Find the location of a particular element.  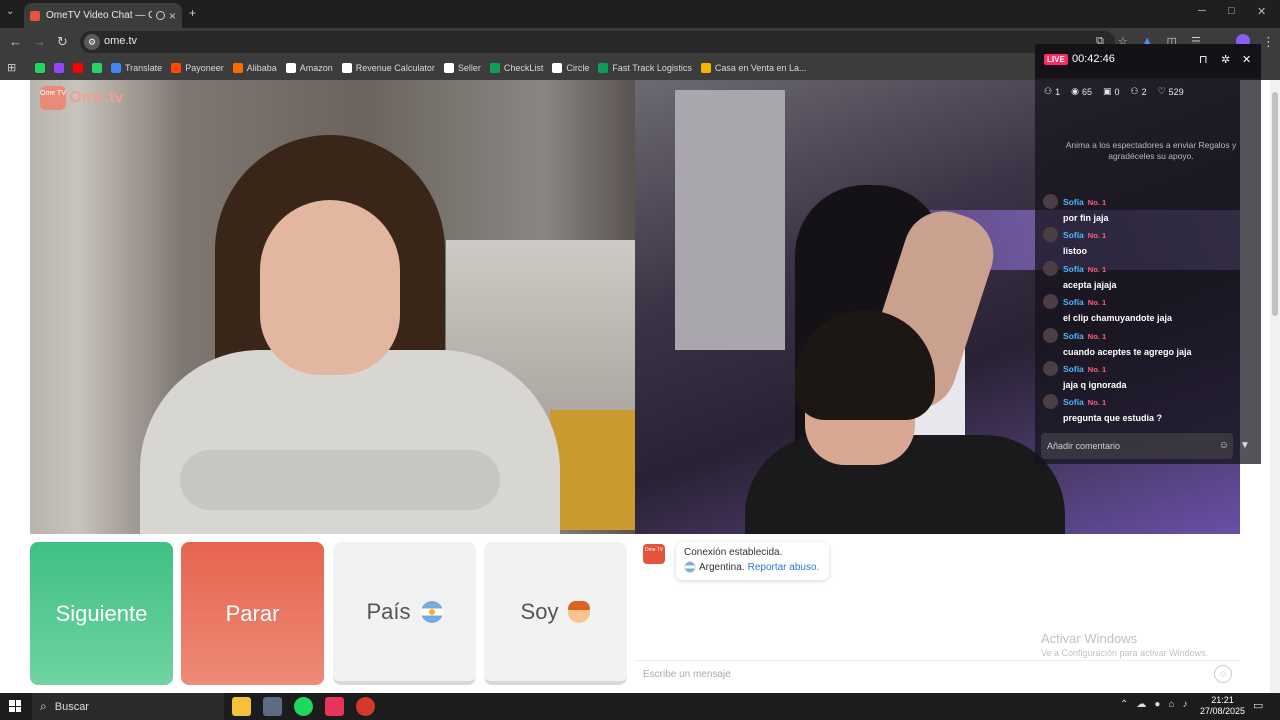

cloud-icon: ☁ is located at coordinates (1141, 704).